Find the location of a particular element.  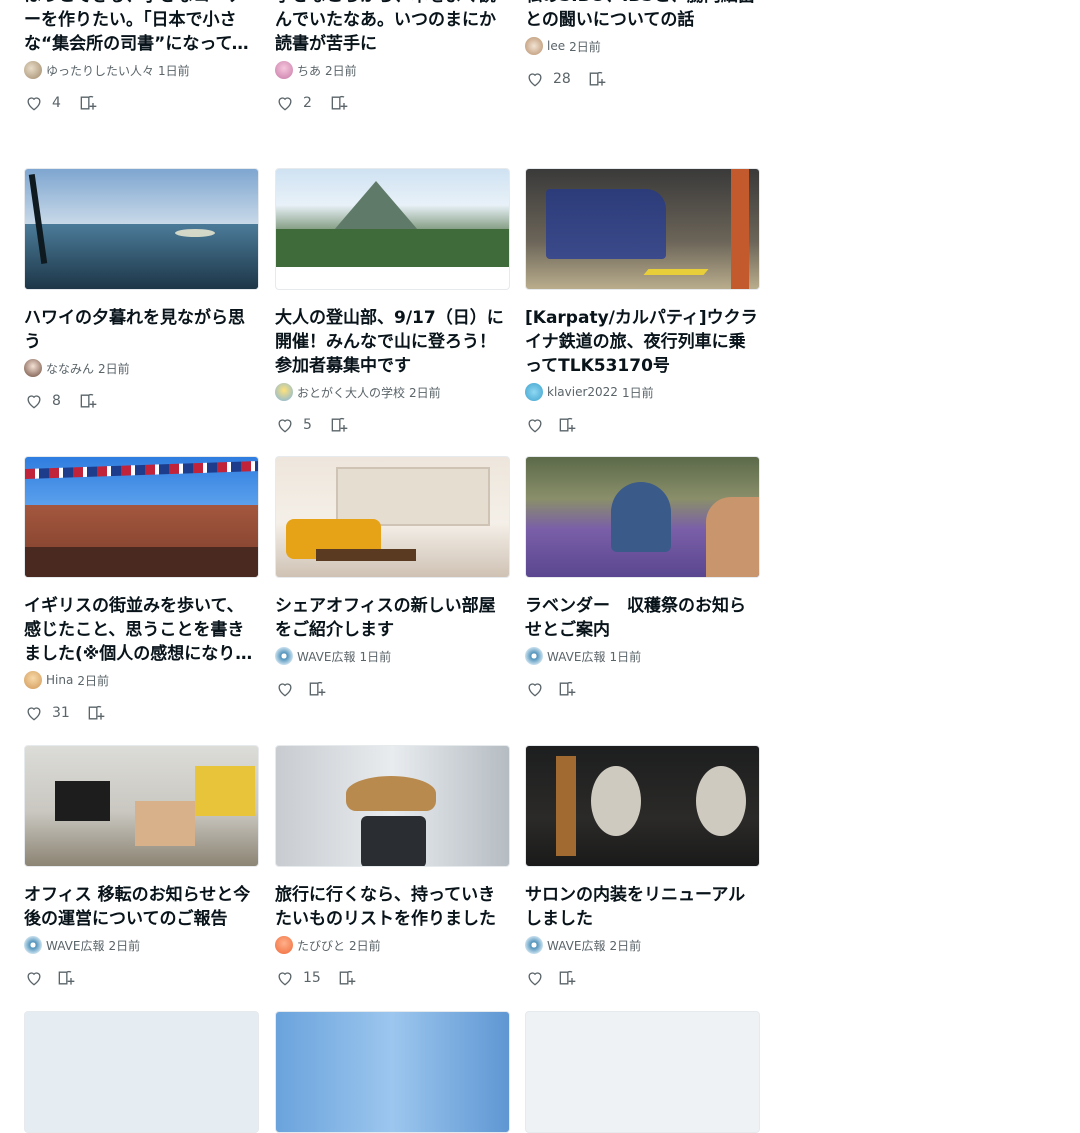

note-title: オフィス 移転のお知らせと今後の運営についてのご報告 is located at coordinates (141, 907).